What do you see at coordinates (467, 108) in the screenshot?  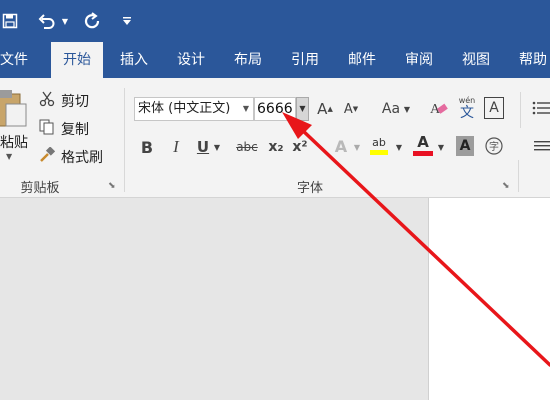 I see `phonetic-guide-icon: wén 文` at bounding box center [467, 108].